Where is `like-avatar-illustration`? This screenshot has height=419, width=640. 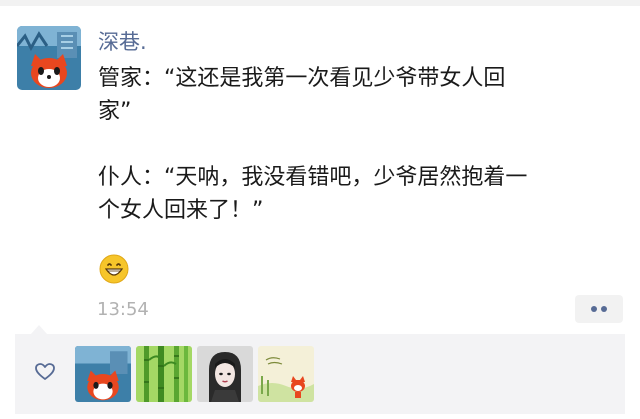
like-avatar-illustration is located at coordinates (286, 374).